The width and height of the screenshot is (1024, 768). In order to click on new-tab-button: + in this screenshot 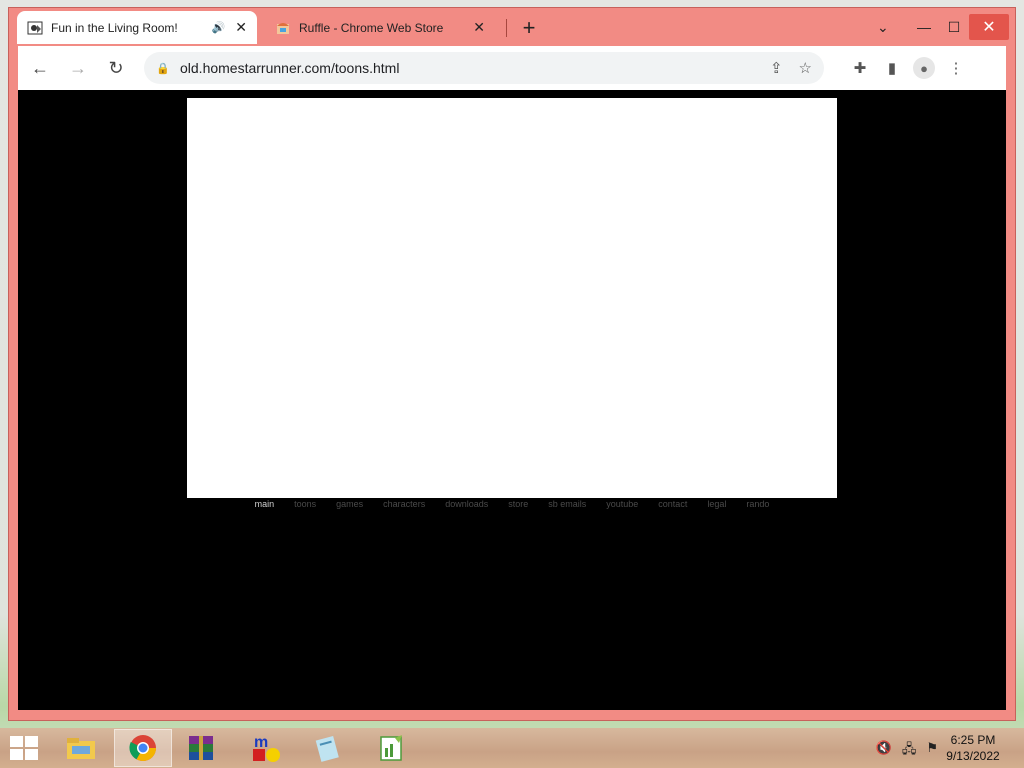, I will do `click(529, 28)`.